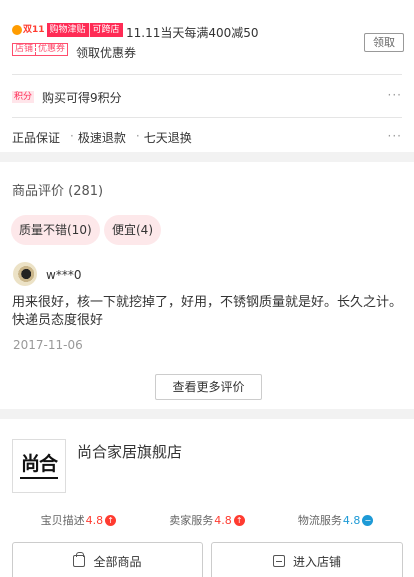  I want to click on all-products-label: 全部商品, so click(117, 561).